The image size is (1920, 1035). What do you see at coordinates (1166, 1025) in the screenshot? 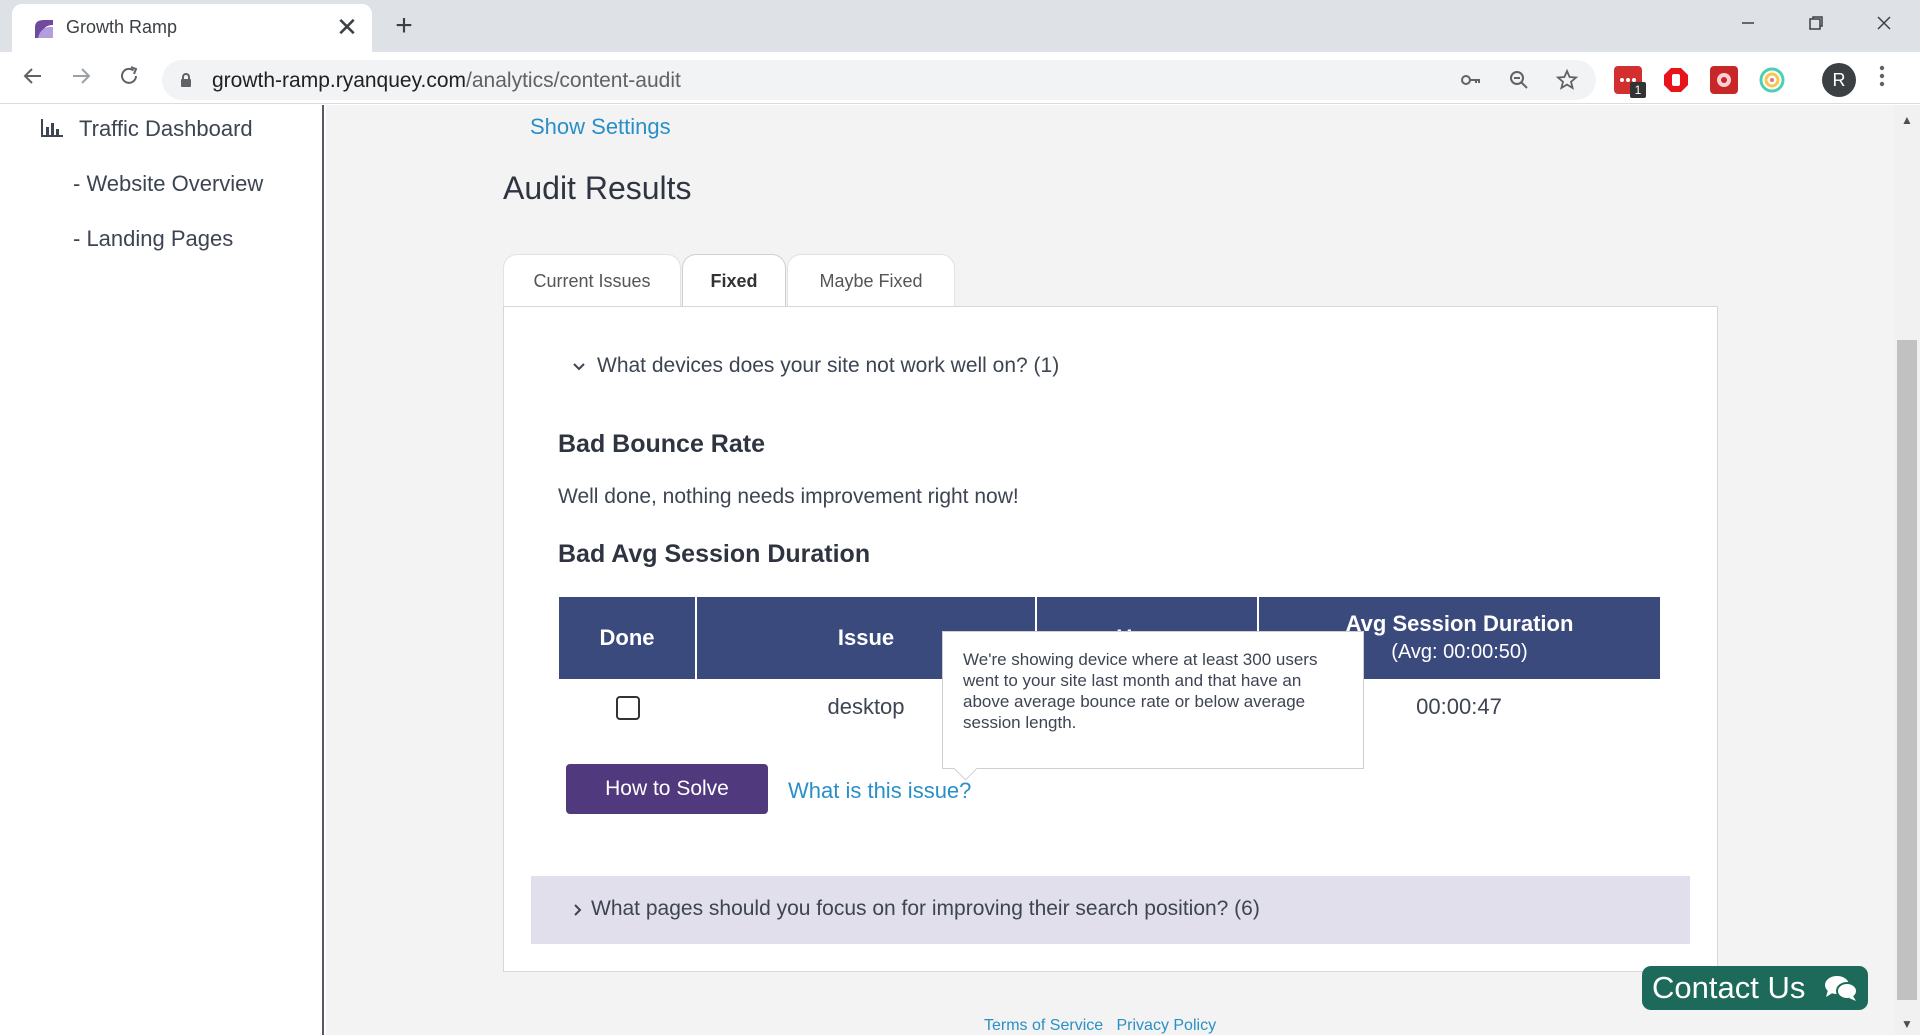
I see `privacy-policy-link: Privacy Policy` at bounding box center [1166, 1025].